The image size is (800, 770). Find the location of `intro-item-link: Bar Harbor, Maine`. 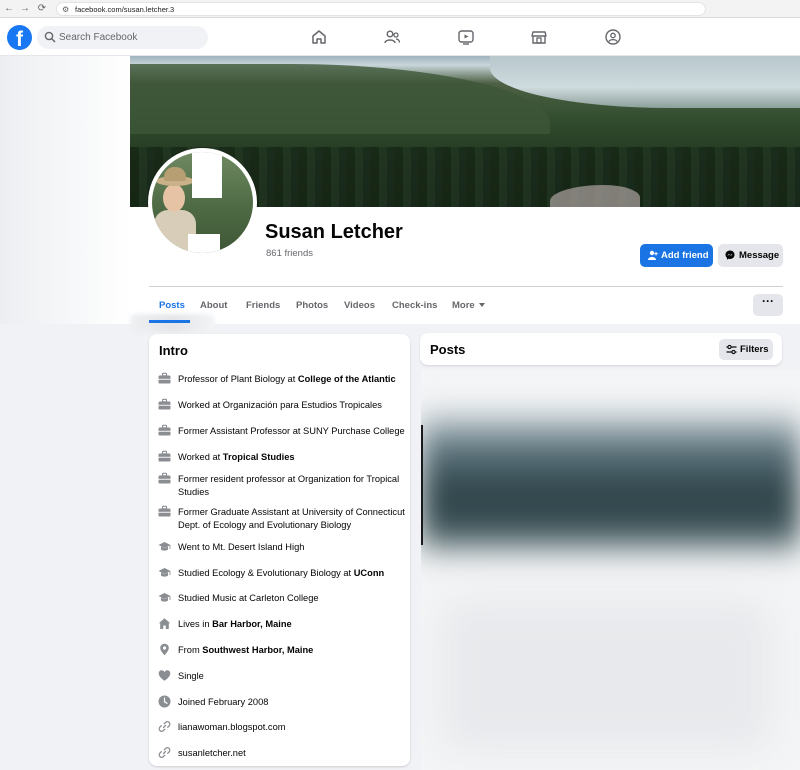

intro-item-link: Bar Harbor, Maine is located at coordinates (252, 624).